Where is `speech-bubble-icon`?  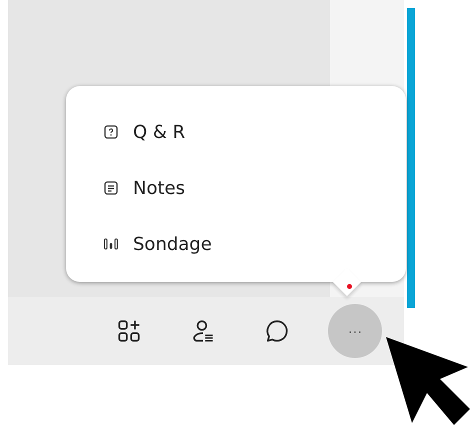
speech-bubble-icon is located at coordinates (277, 331).